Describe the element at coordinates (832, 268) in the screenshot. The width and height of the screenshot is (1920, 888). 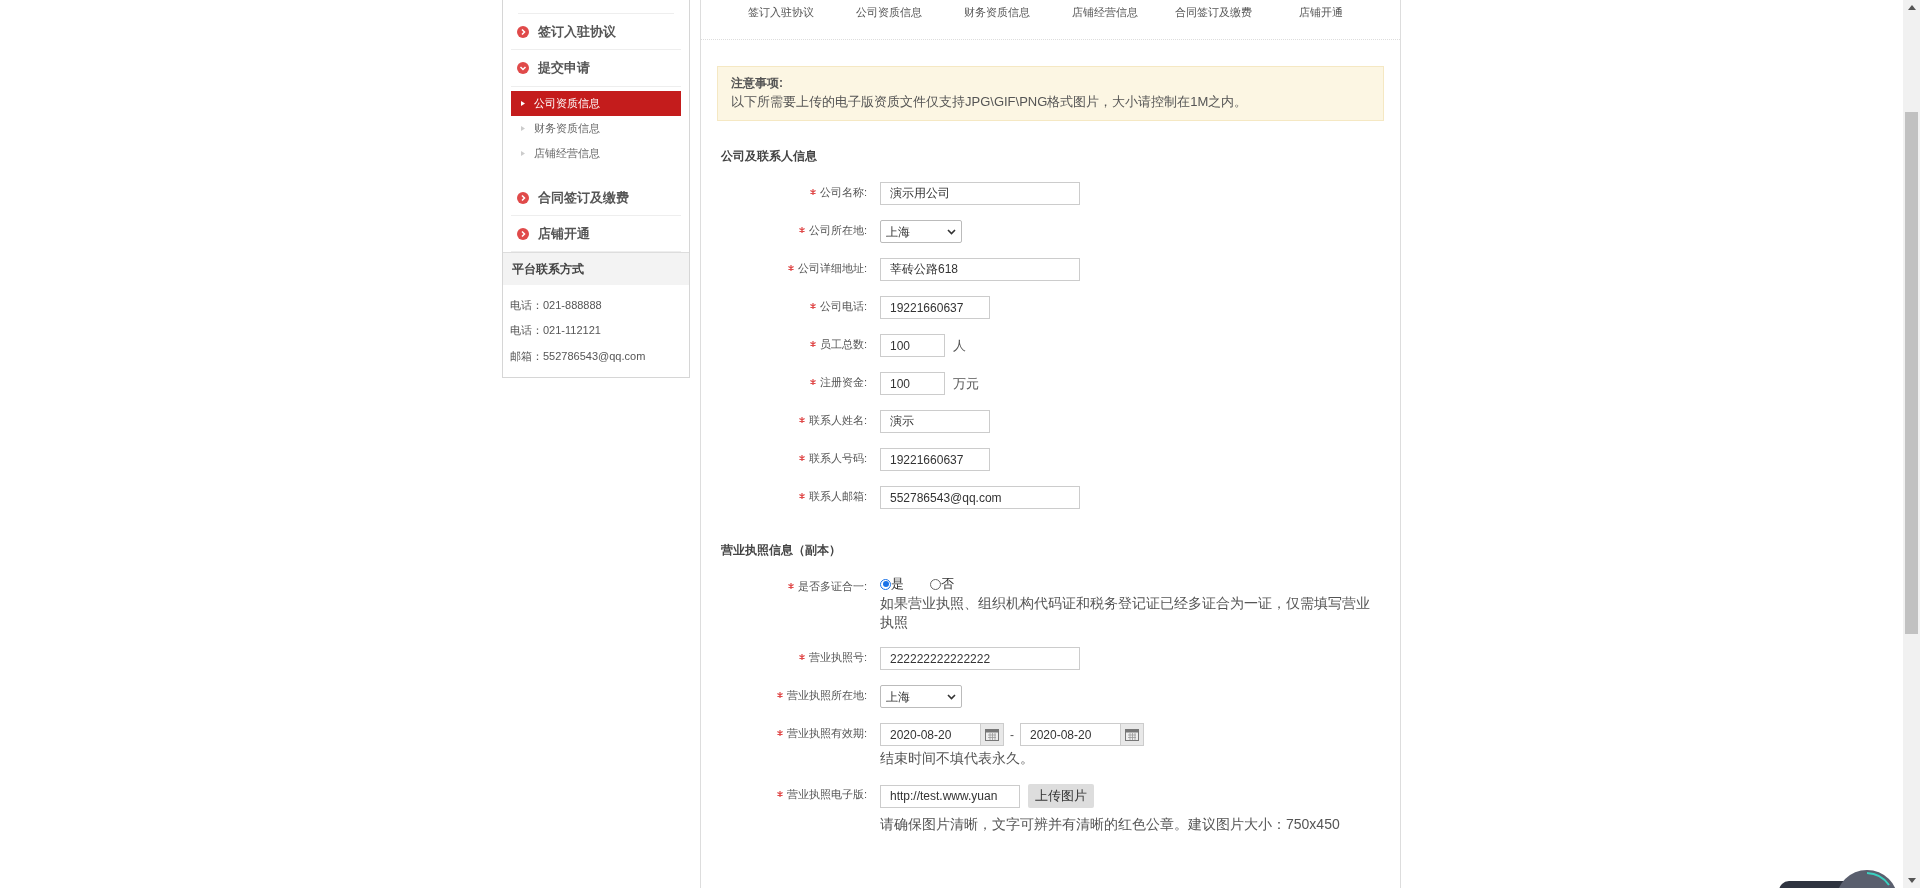
I see `field-label: 公司详细地址:` at that location.